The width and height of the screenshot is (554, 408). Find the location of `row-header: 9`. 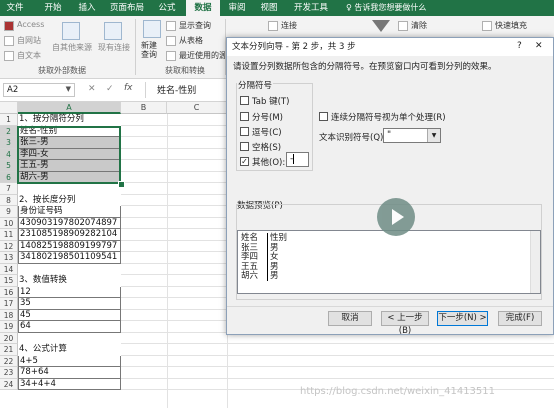

row-header: 9 is located at coordinates (9, 212).